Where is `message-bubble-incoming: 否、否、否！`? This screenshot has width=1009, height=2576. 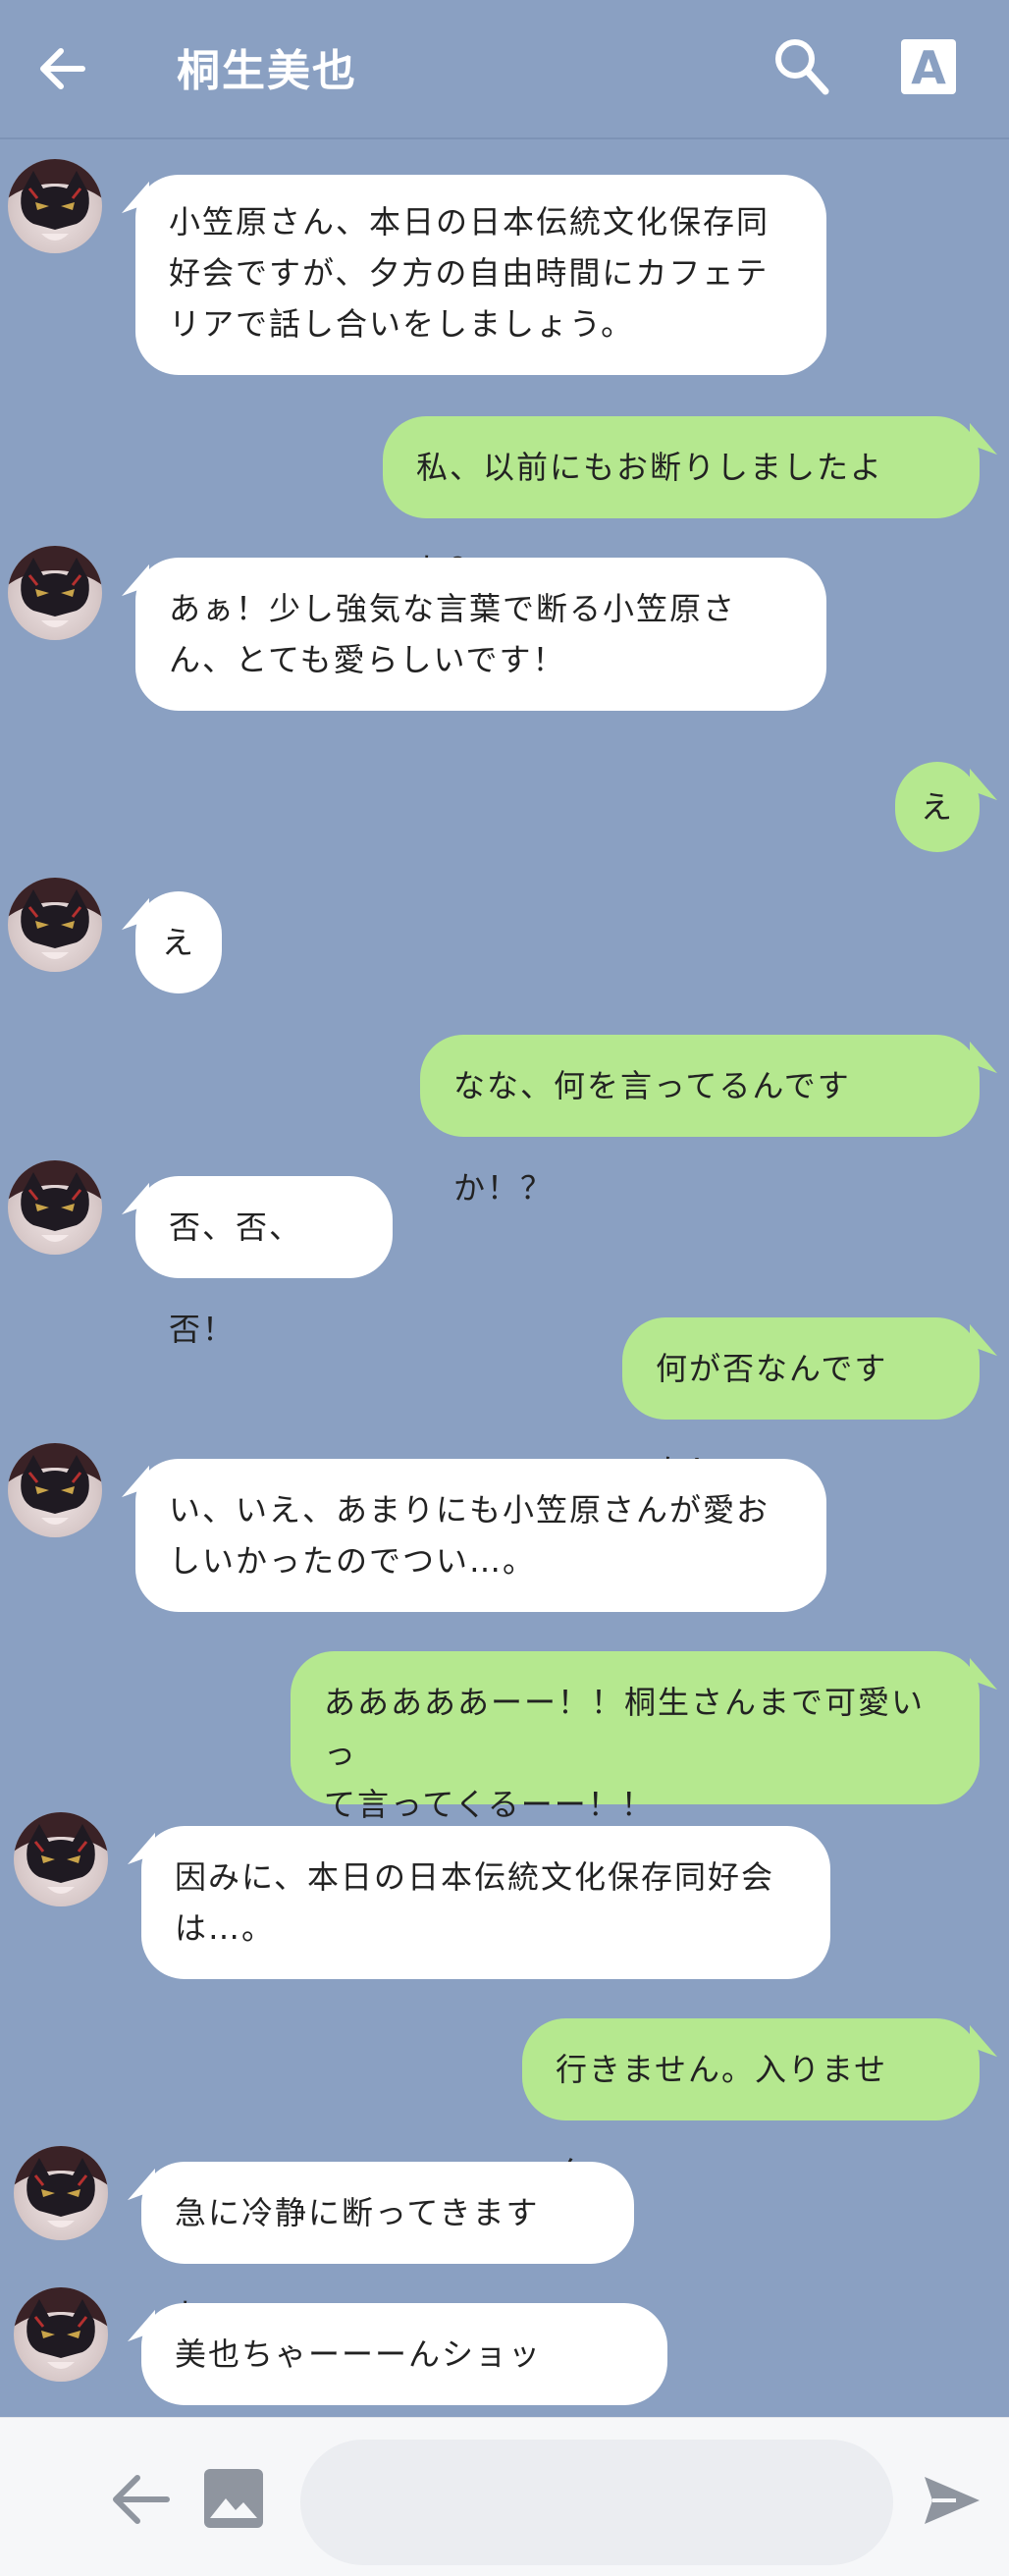 message-bubble-incoming: 否、否、否！ is located at coordinates (264, 1262).